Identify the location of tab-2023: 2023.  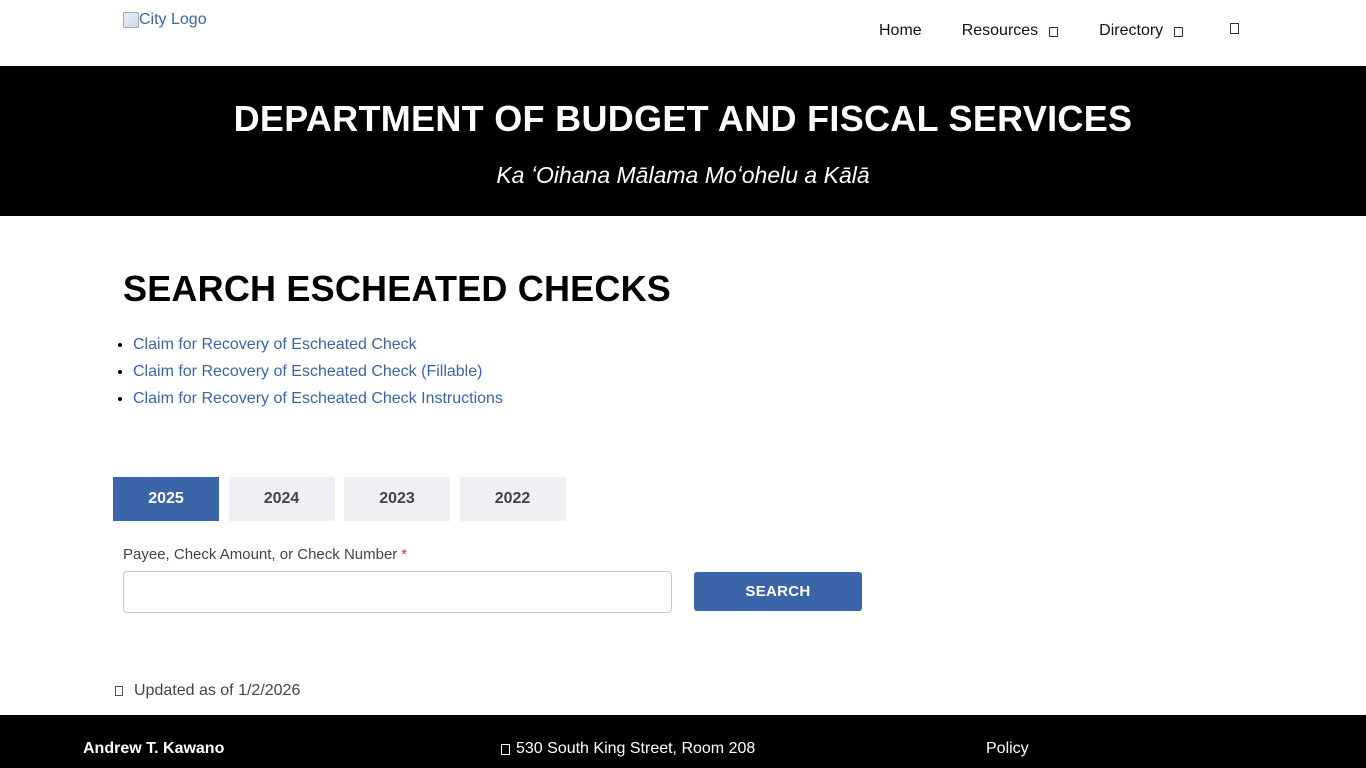
(397, 499).